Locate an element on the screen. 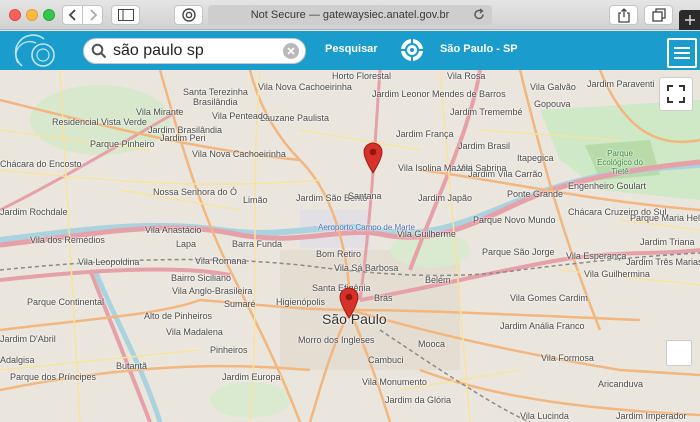 The width and height of the screenshot is (700, 422). map-label: Vila dos Remédios is located at coordinates (67, 240).